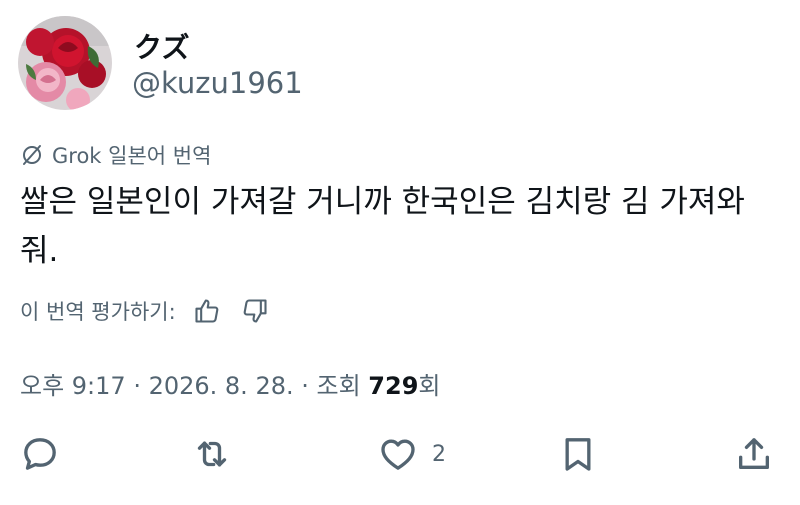 This screenshot has height=505, width=800. What do you see at coordinates (217, 83) in the screenshot?
I see `user-handle: @kuzu1961` at bounding box center [217, 83].